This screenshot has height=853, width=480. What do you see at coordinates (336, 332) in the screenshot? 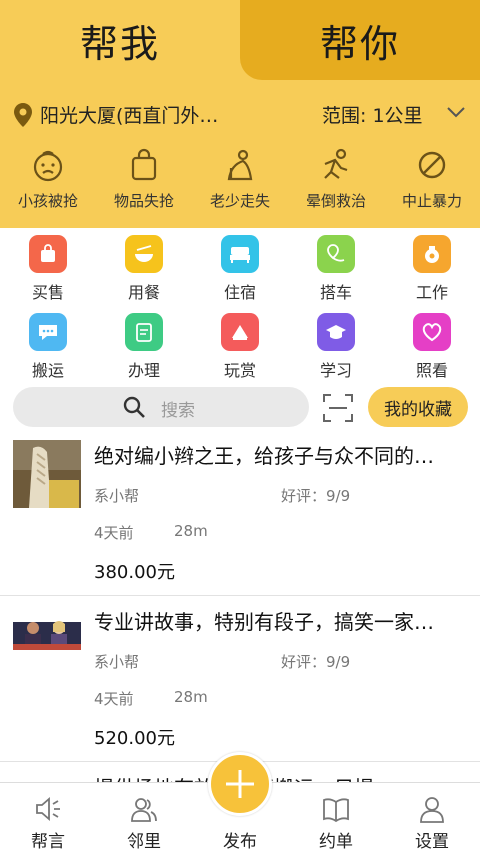
I see `graduation-cap-icon` at bounding box center [336, 332].